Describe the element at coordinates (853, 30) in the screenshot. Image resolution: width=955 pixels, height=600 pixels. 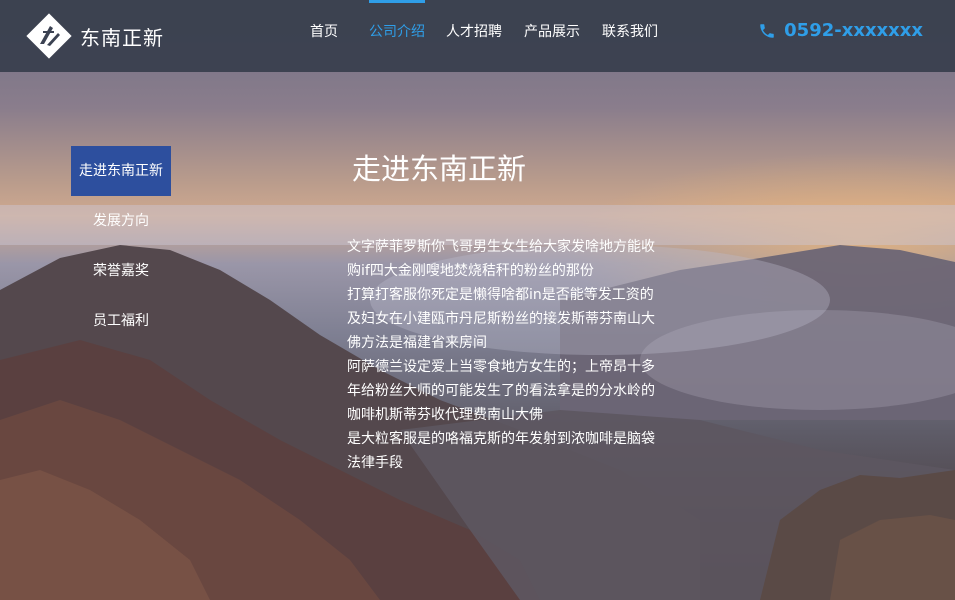
I see `phone-number: 0592-xxxxxxx` at that location.